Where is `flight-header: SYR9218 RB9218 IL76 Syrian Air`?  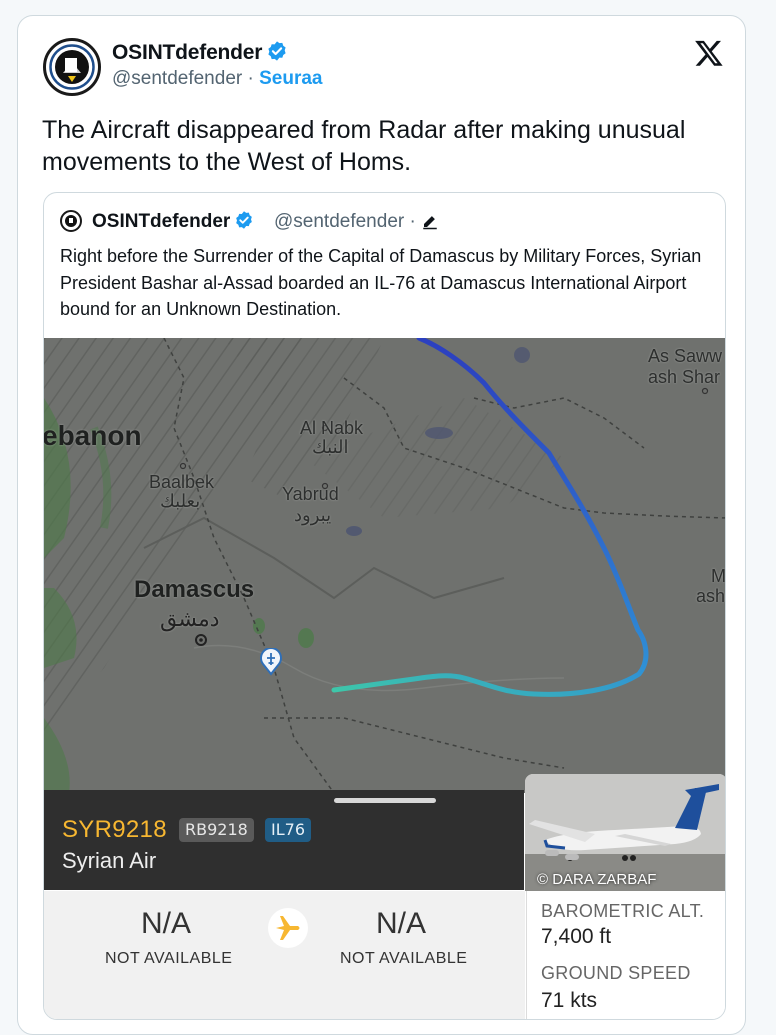 flight-header: SYR9218 RB9218 IL76 Syrian Air is located at coordinates (284, 840).